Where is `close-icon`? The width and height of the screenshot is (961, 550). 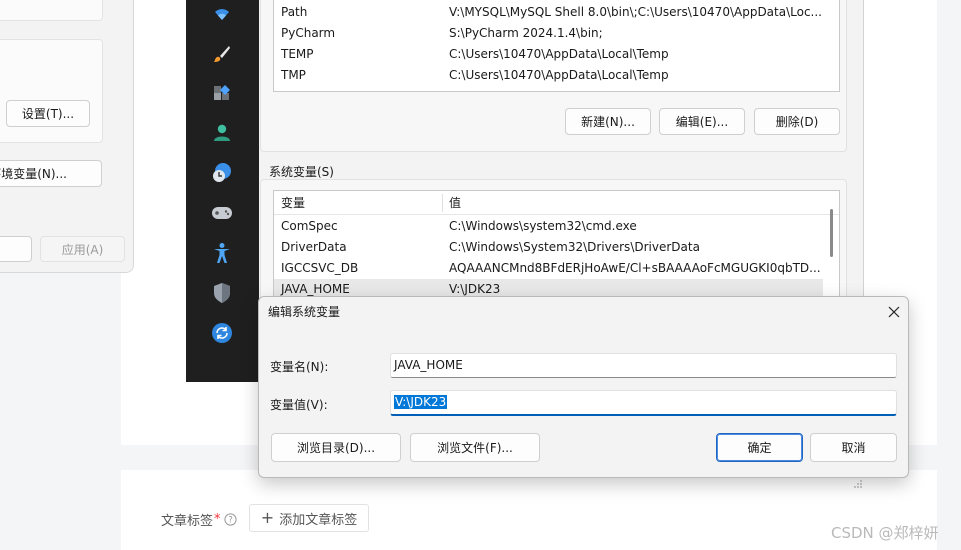
close-icon is located at coordinates (894, 312).